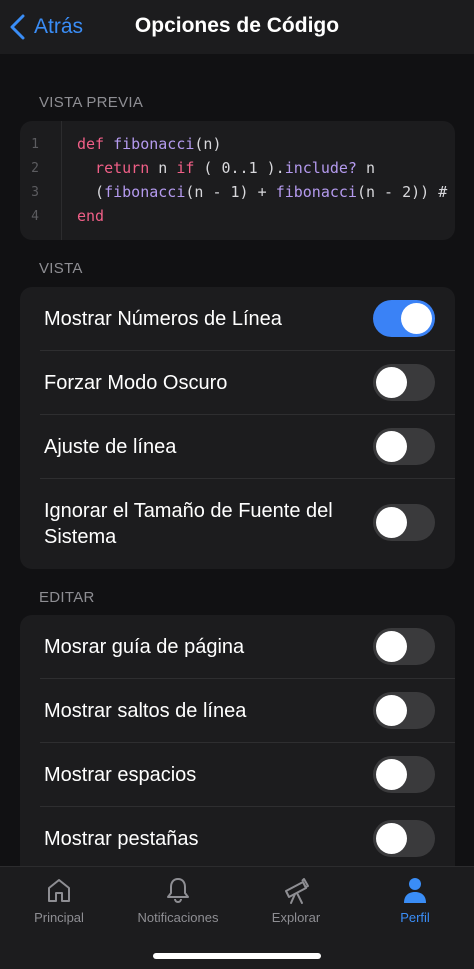 This screenshot has height=969, width=474. I want to click on code-token: return, so click(113, 168).